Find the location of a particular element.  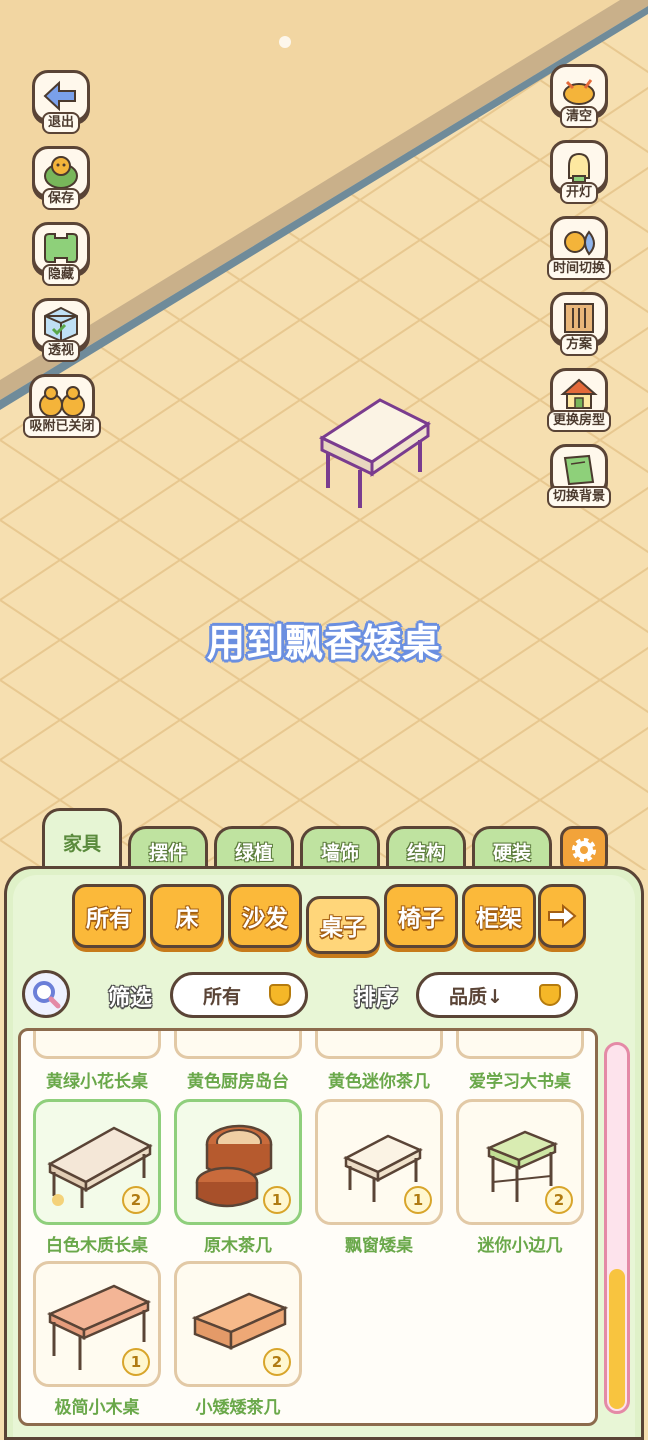

scheme-label: 方案 is located at coordinates (578, 345).